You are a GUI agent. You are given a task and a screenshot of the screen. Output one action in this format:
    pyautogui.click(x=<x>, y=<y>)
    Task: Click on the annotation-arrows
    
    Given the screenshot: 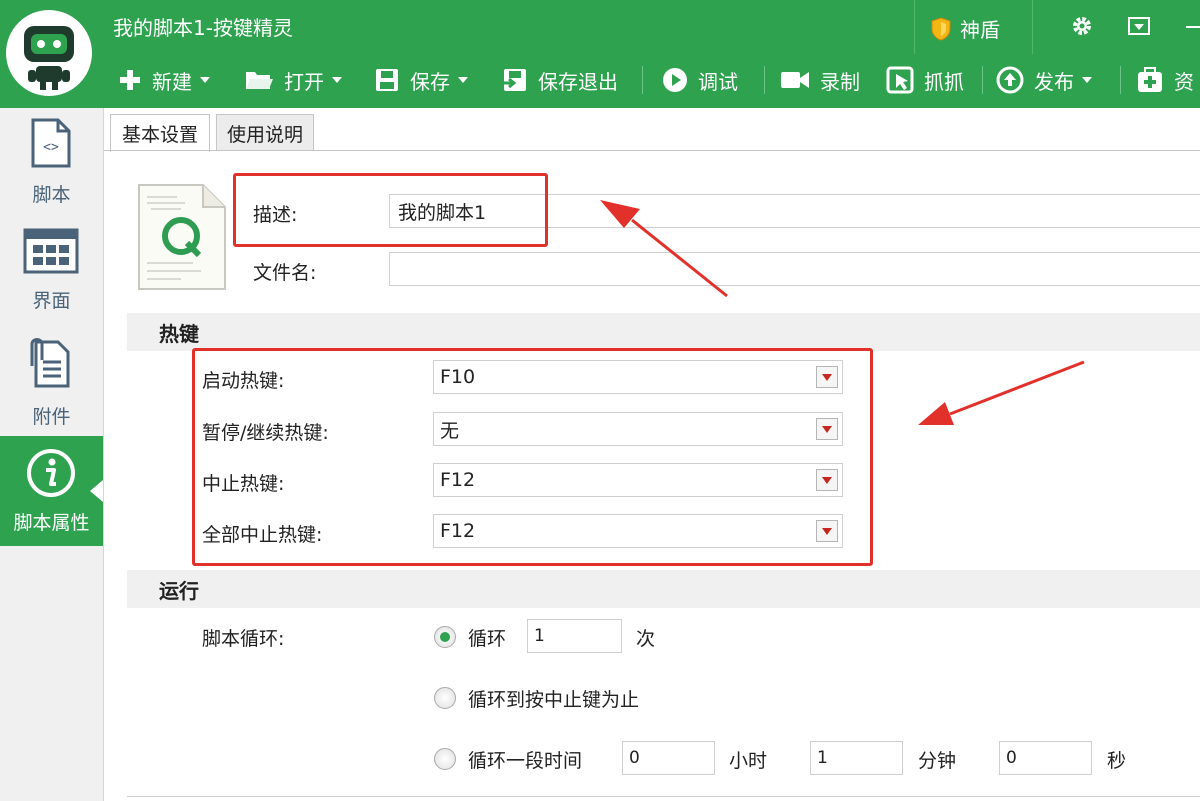 What is the action you would take?
    pyautogui.click(x=842, y=312)
    